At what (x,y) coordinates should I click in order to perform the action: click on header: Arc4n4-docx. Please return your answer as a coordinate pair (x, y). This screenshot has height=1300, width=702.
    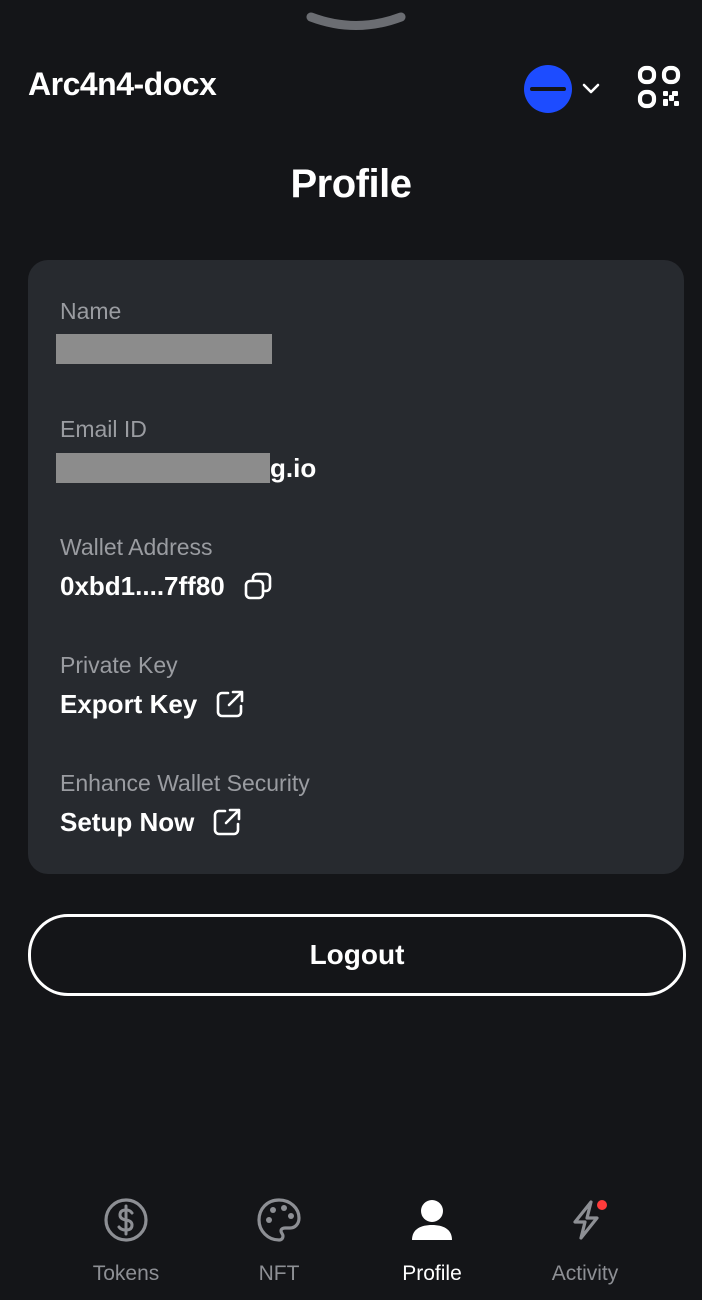
    Looking at the image, I should click on (351, 86).